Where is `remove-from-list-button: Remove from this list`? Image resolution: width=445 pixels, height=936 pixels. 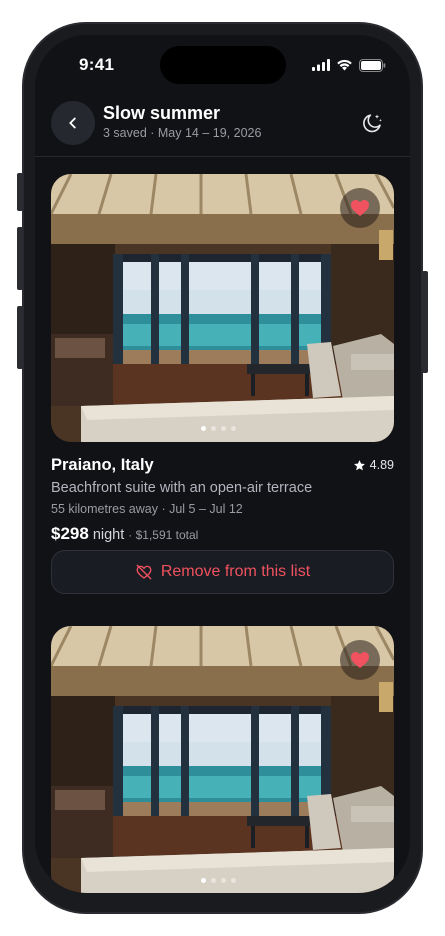
remove-from-list-button: Remove from this list is located at coordinates (222, 572).